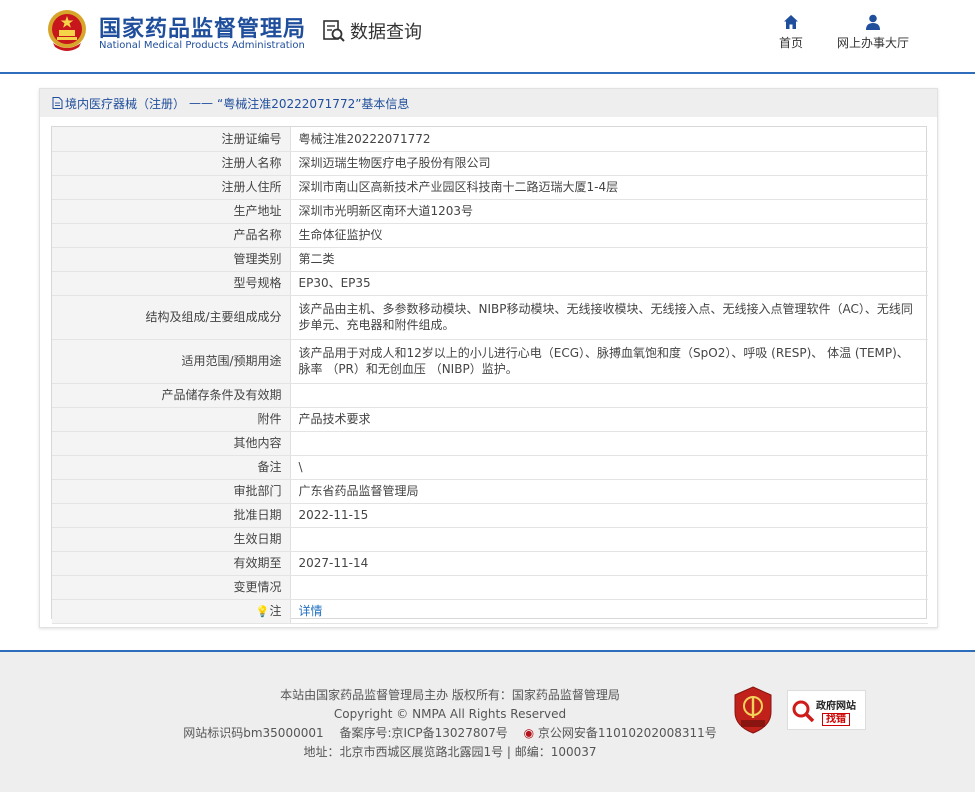 The image size is (975, 792). Describe the element at coordinates (253, 733) in the screenshot. I see `footer-site-id: 网站标识码bm35000001` at that location.